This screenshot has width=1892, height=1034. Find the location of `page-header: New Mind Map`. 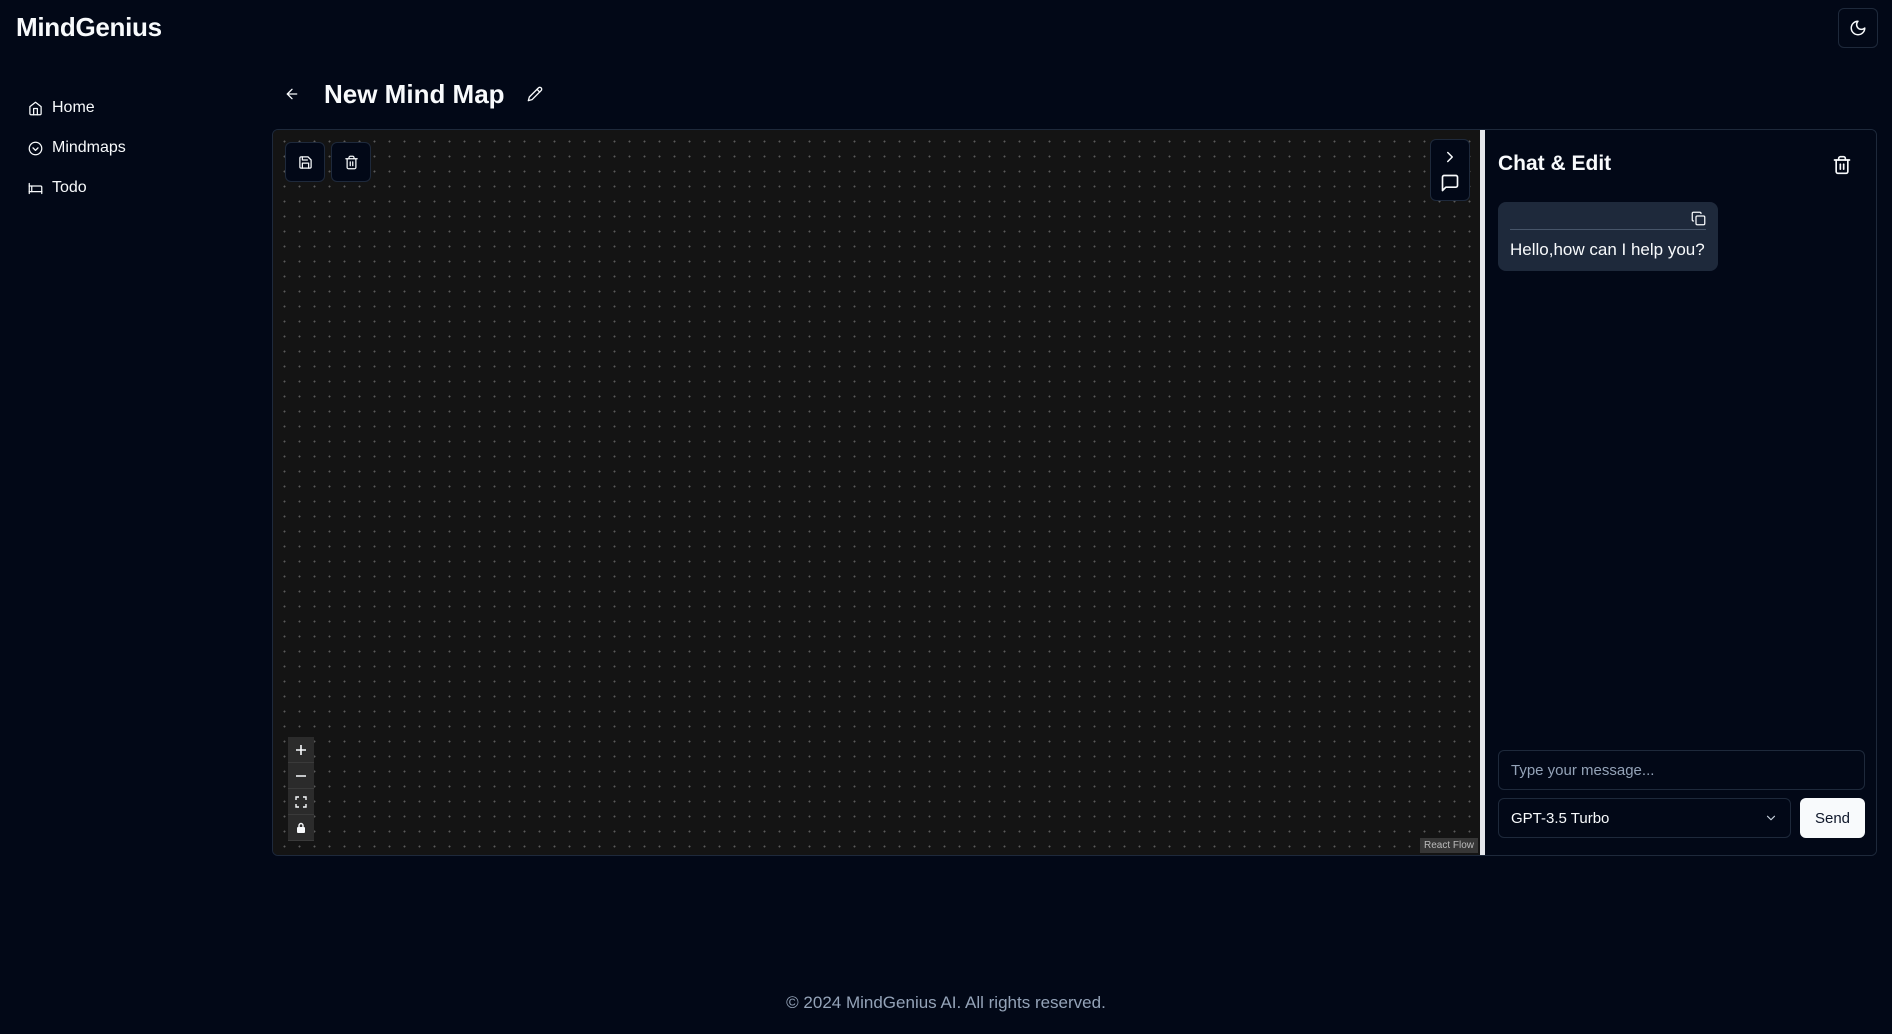

page-header: New Mind Map is located at coordinates (413, 94).